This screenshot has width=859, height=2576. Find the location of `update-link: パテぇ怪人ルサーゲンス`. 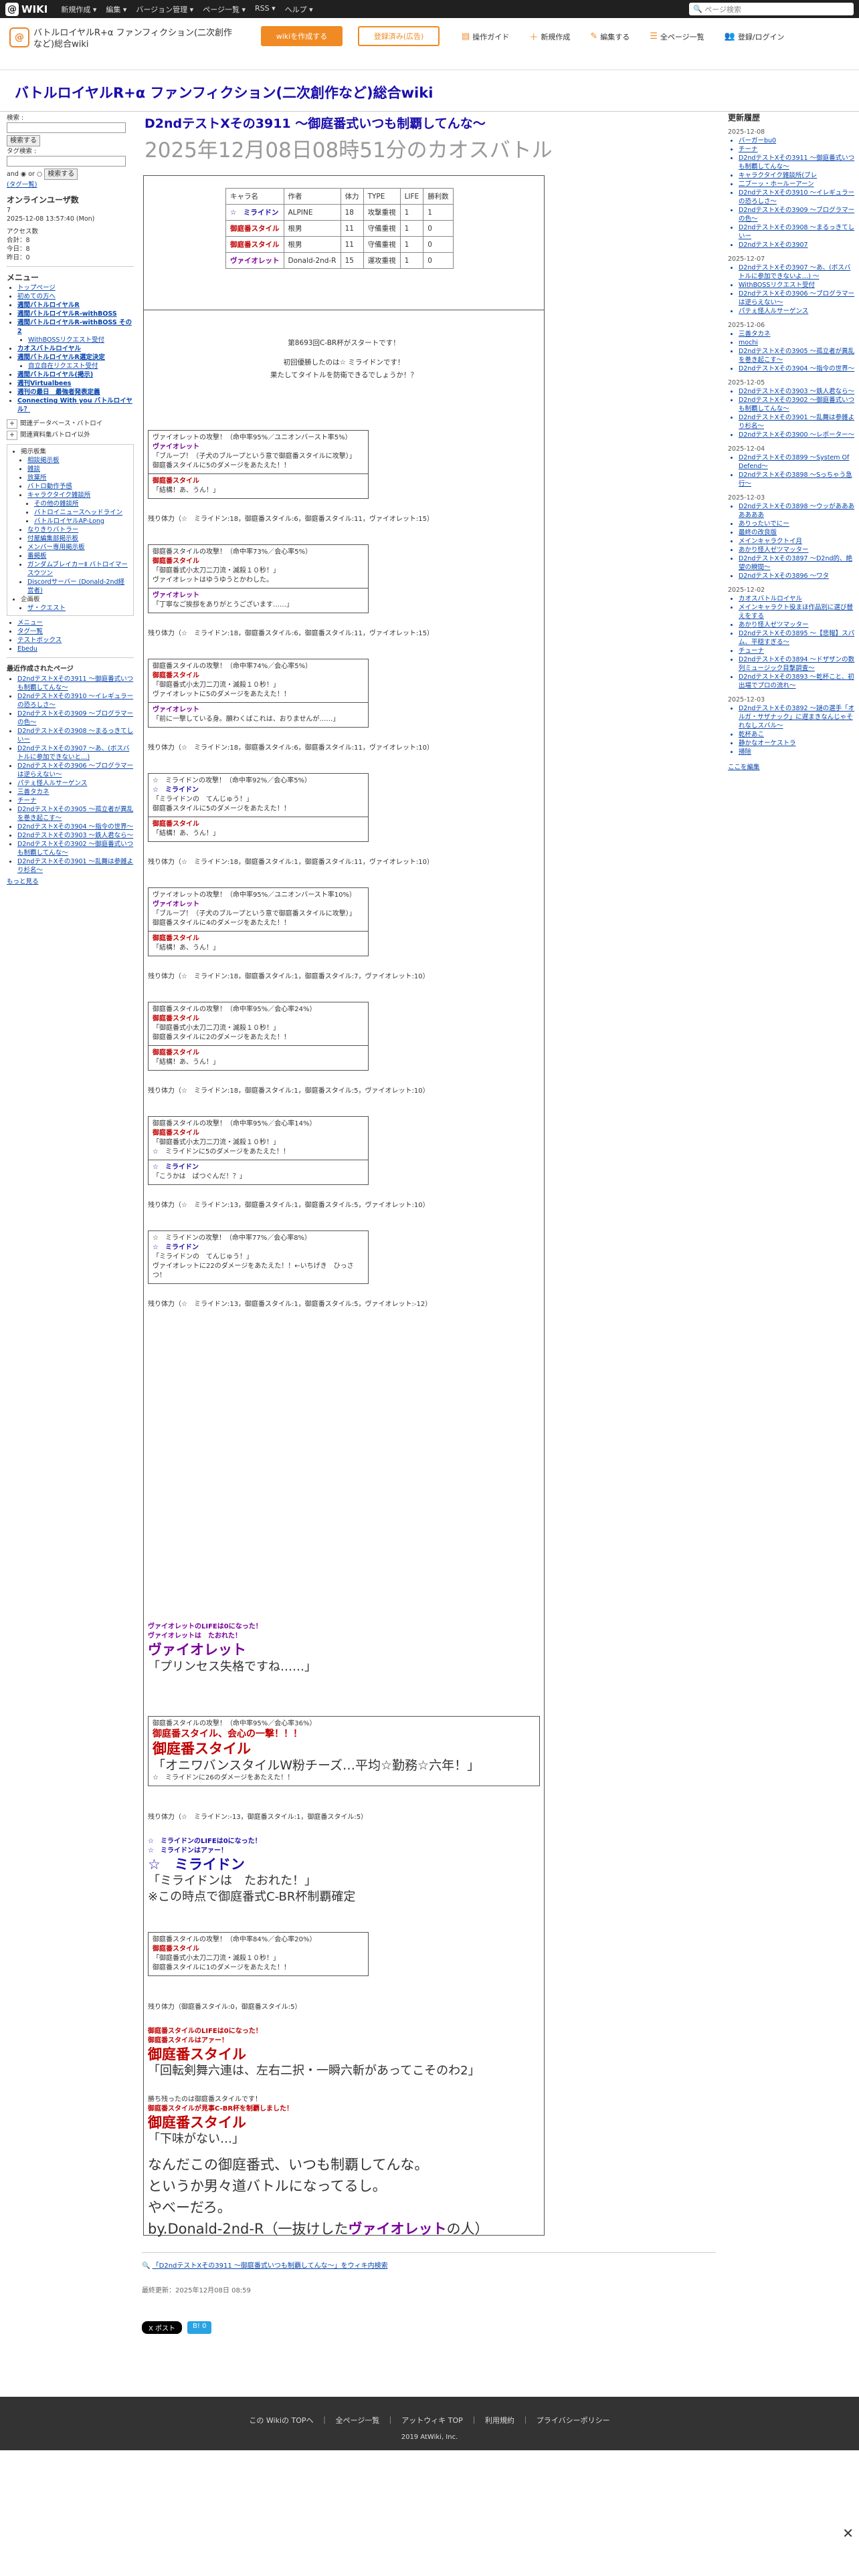

update-link: パテぇ怪人ルサーゲンス is located at coordinates (774, 312).